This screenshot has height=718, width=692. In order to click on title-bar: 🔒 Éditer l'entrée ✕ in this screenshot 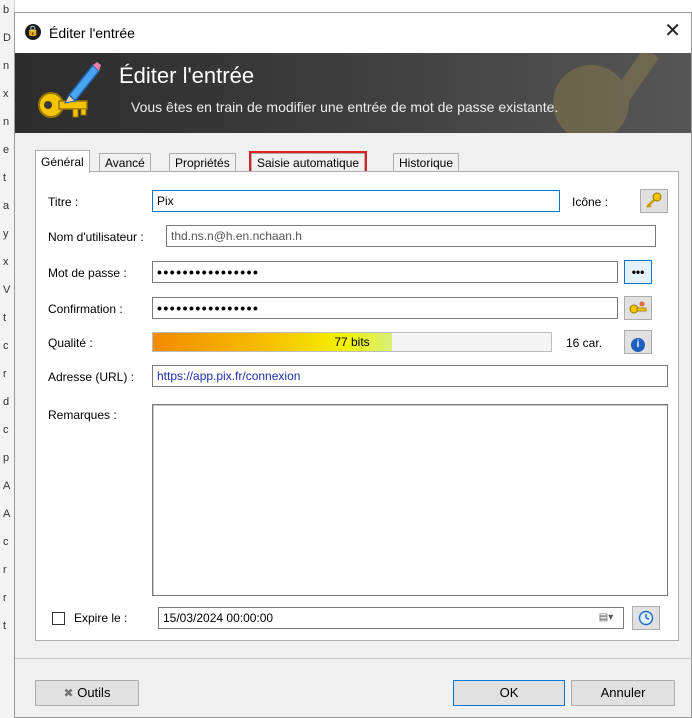, I will do `click(353, 33)`.